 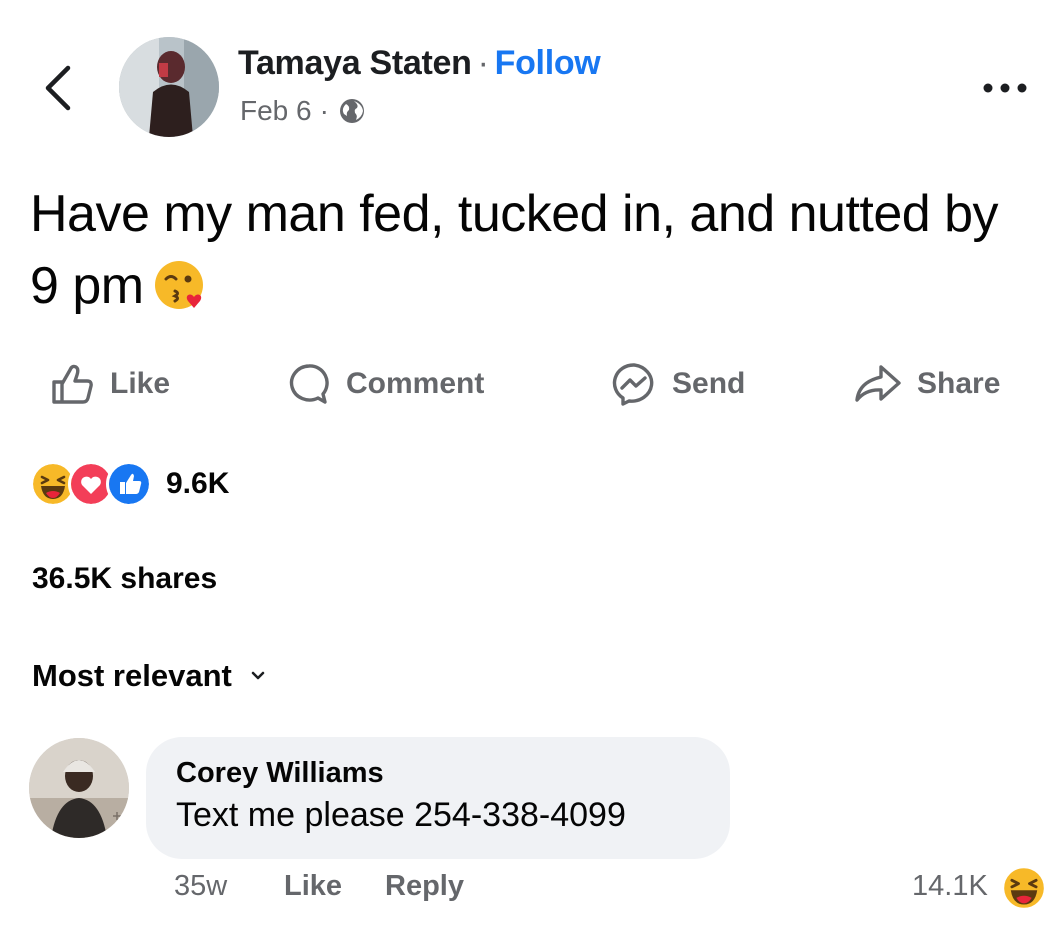 I want to click on reaction-count: 9.6K, so click(x=198, y=483).